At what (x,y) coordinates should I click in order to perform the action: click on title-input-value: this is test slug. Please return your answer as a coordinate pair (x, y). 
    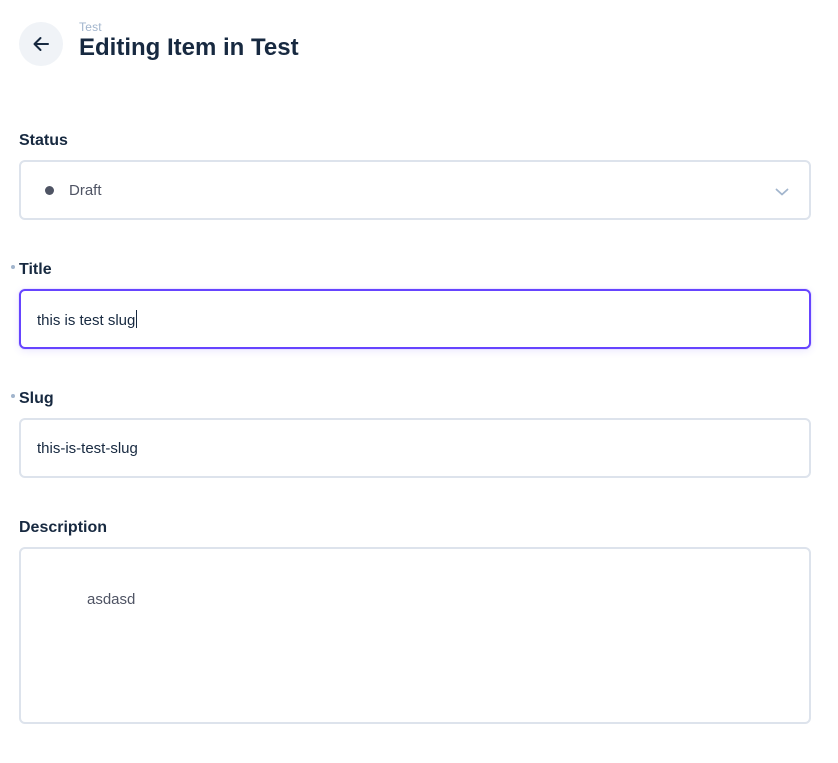
    Looking at the image, I should click on (87, 320).